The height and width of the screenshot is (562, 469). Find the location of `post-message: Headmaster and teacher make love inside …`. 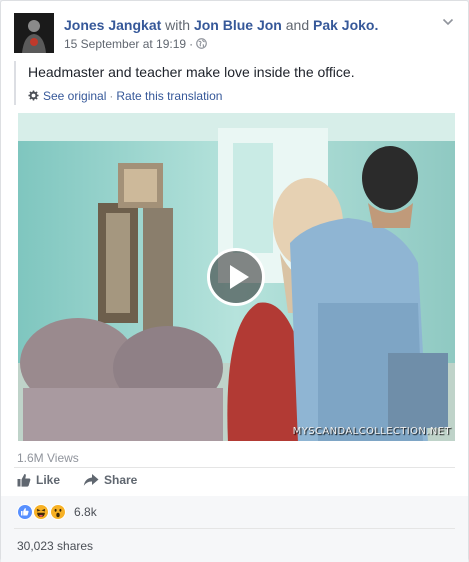

post-message: Headmaster and teacher make love inside … is located at coordinates (191, 72).